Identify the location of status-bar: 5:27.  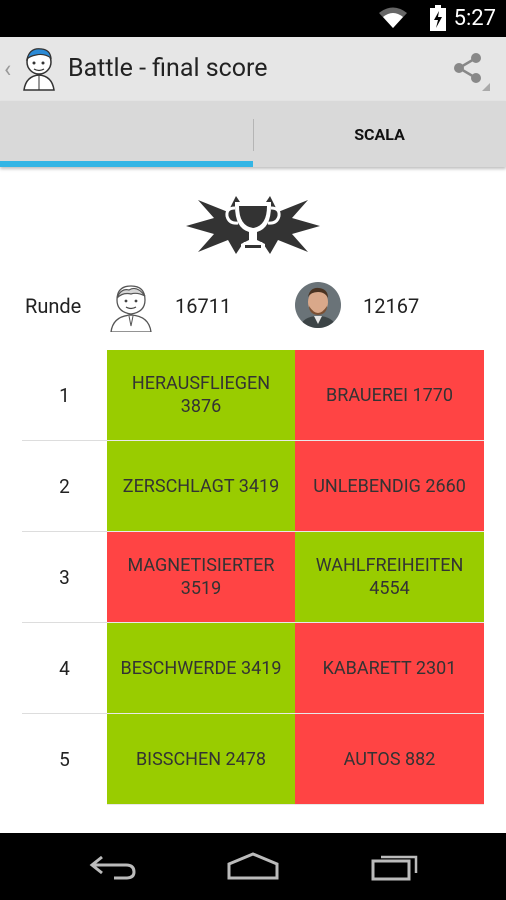
(253, 18).